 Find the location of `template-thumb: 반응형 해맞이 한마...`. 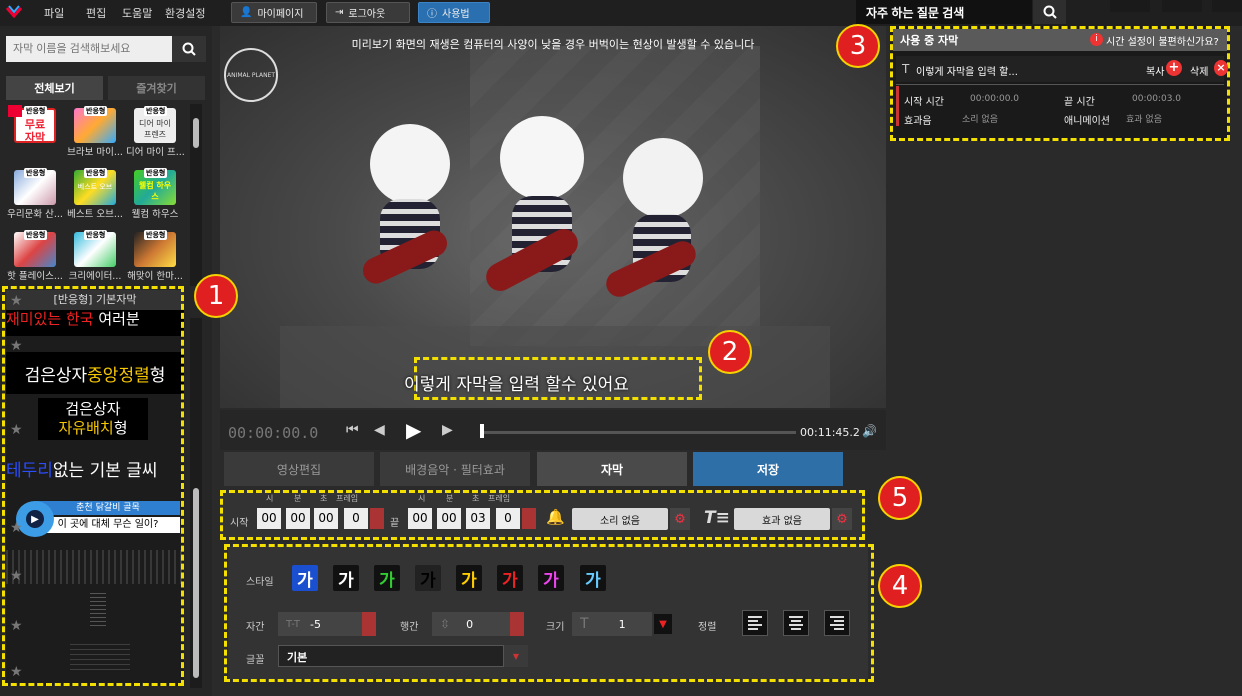

template-thumb: 반응형 해맞이 한마... is located at coordinates (155, 255).